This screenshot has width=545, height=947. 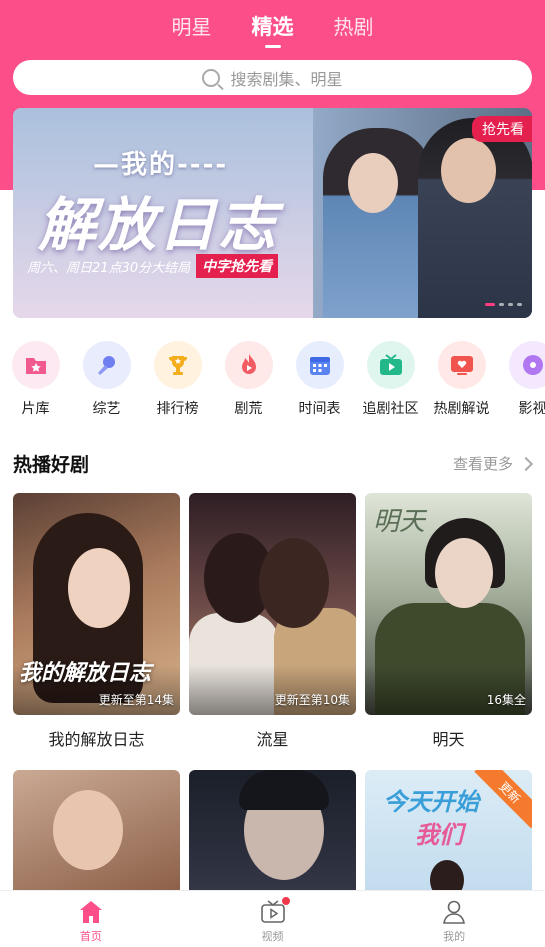 What do you see at coordinates (275, 911) in the screenshot?
I see `video-icon` at bounding box center [275, 911].